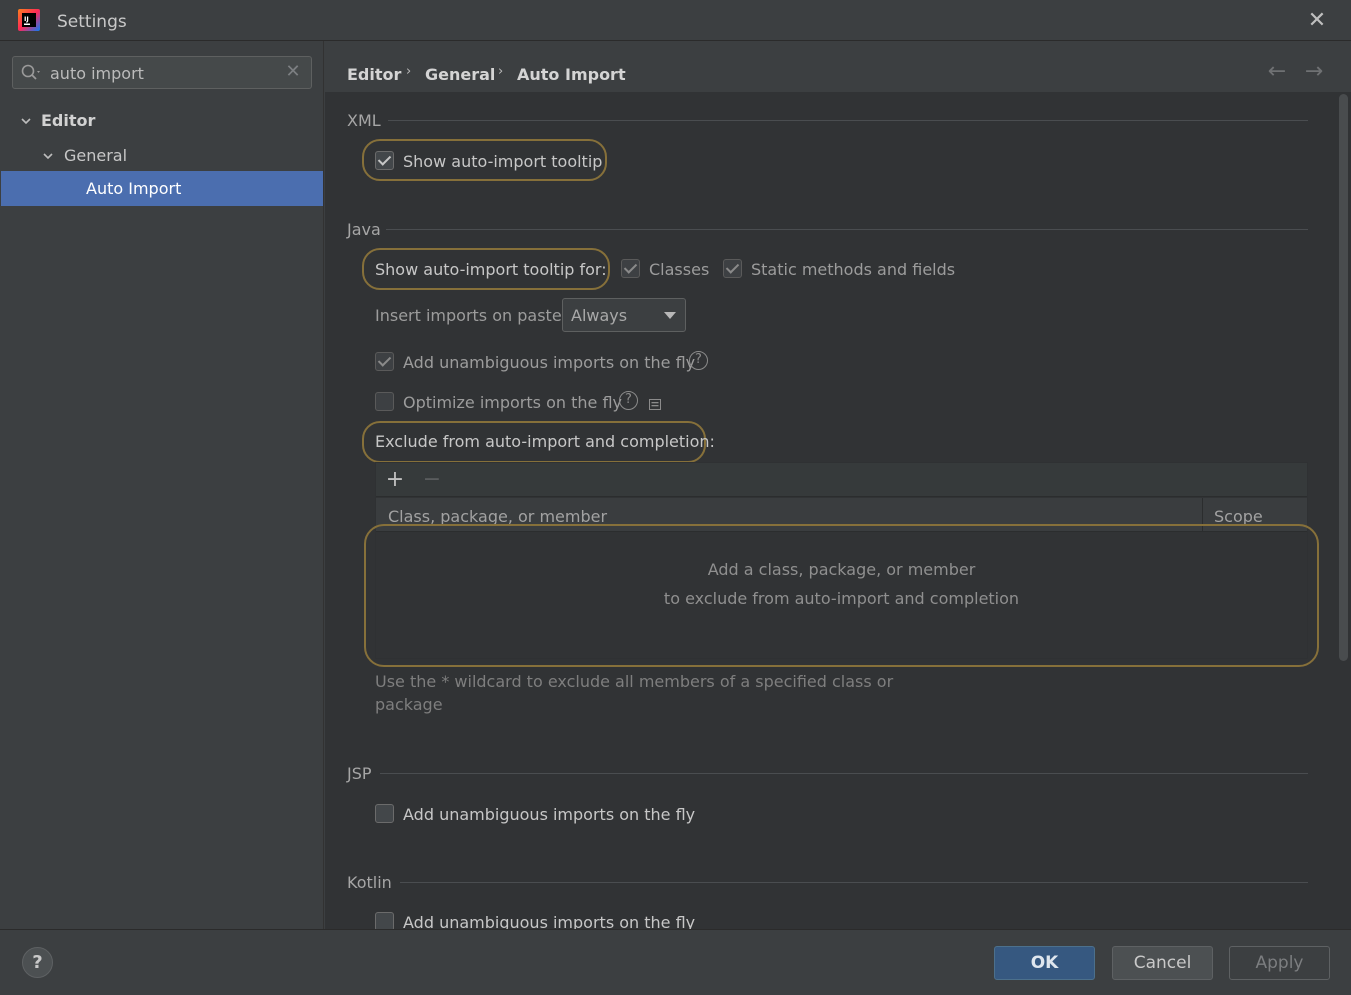  Describe the element at coordinates (1343, 377) in the screenshot. I see `scrollbar-thumb` at that location.